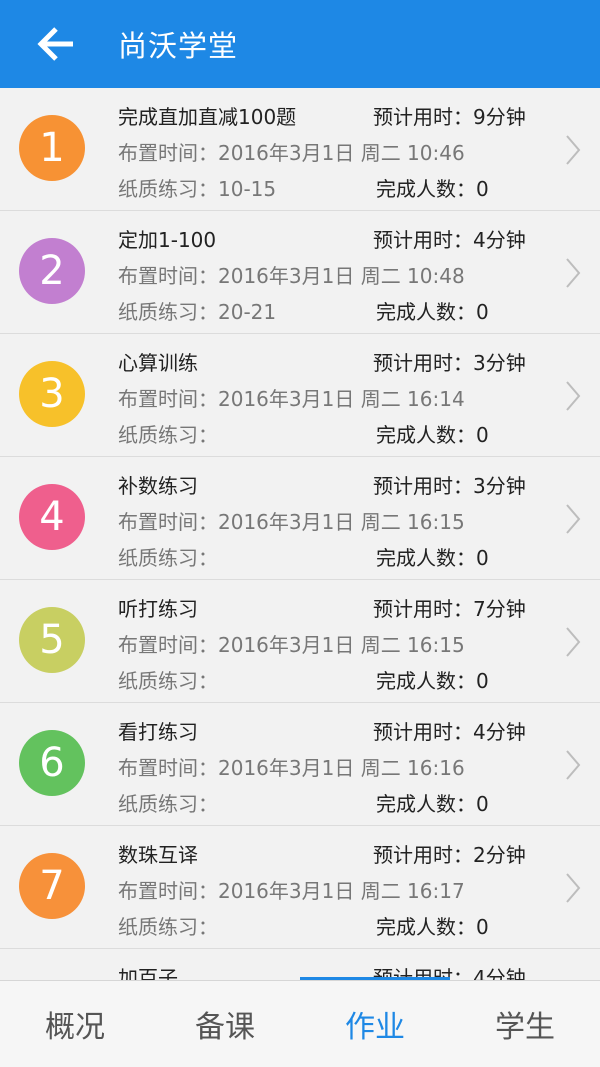  I want to click on assigned-time: 布置时间：2016年3月1日 周二 10:46, so click(291, 153).